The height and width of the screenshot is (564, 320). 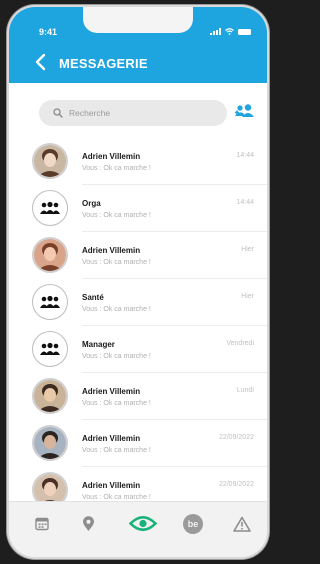 What do you see at coordinates (246, 112) in the screenshot?
I see `add-group-icon` at bounding box center [246, 112].